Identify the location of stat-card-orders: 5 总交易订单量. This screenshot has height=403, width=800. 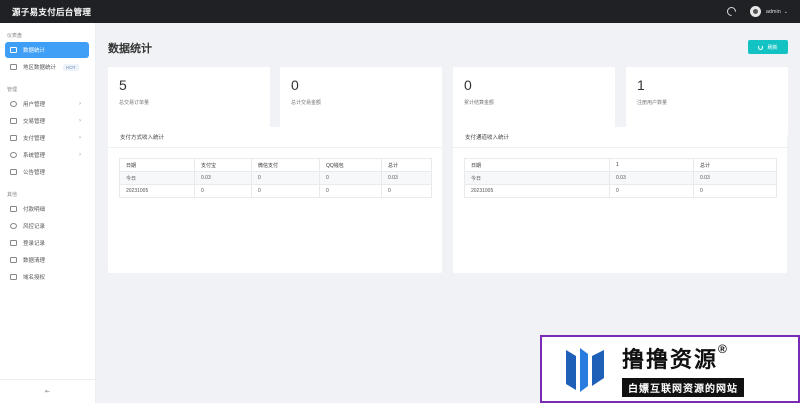
(189, 101).